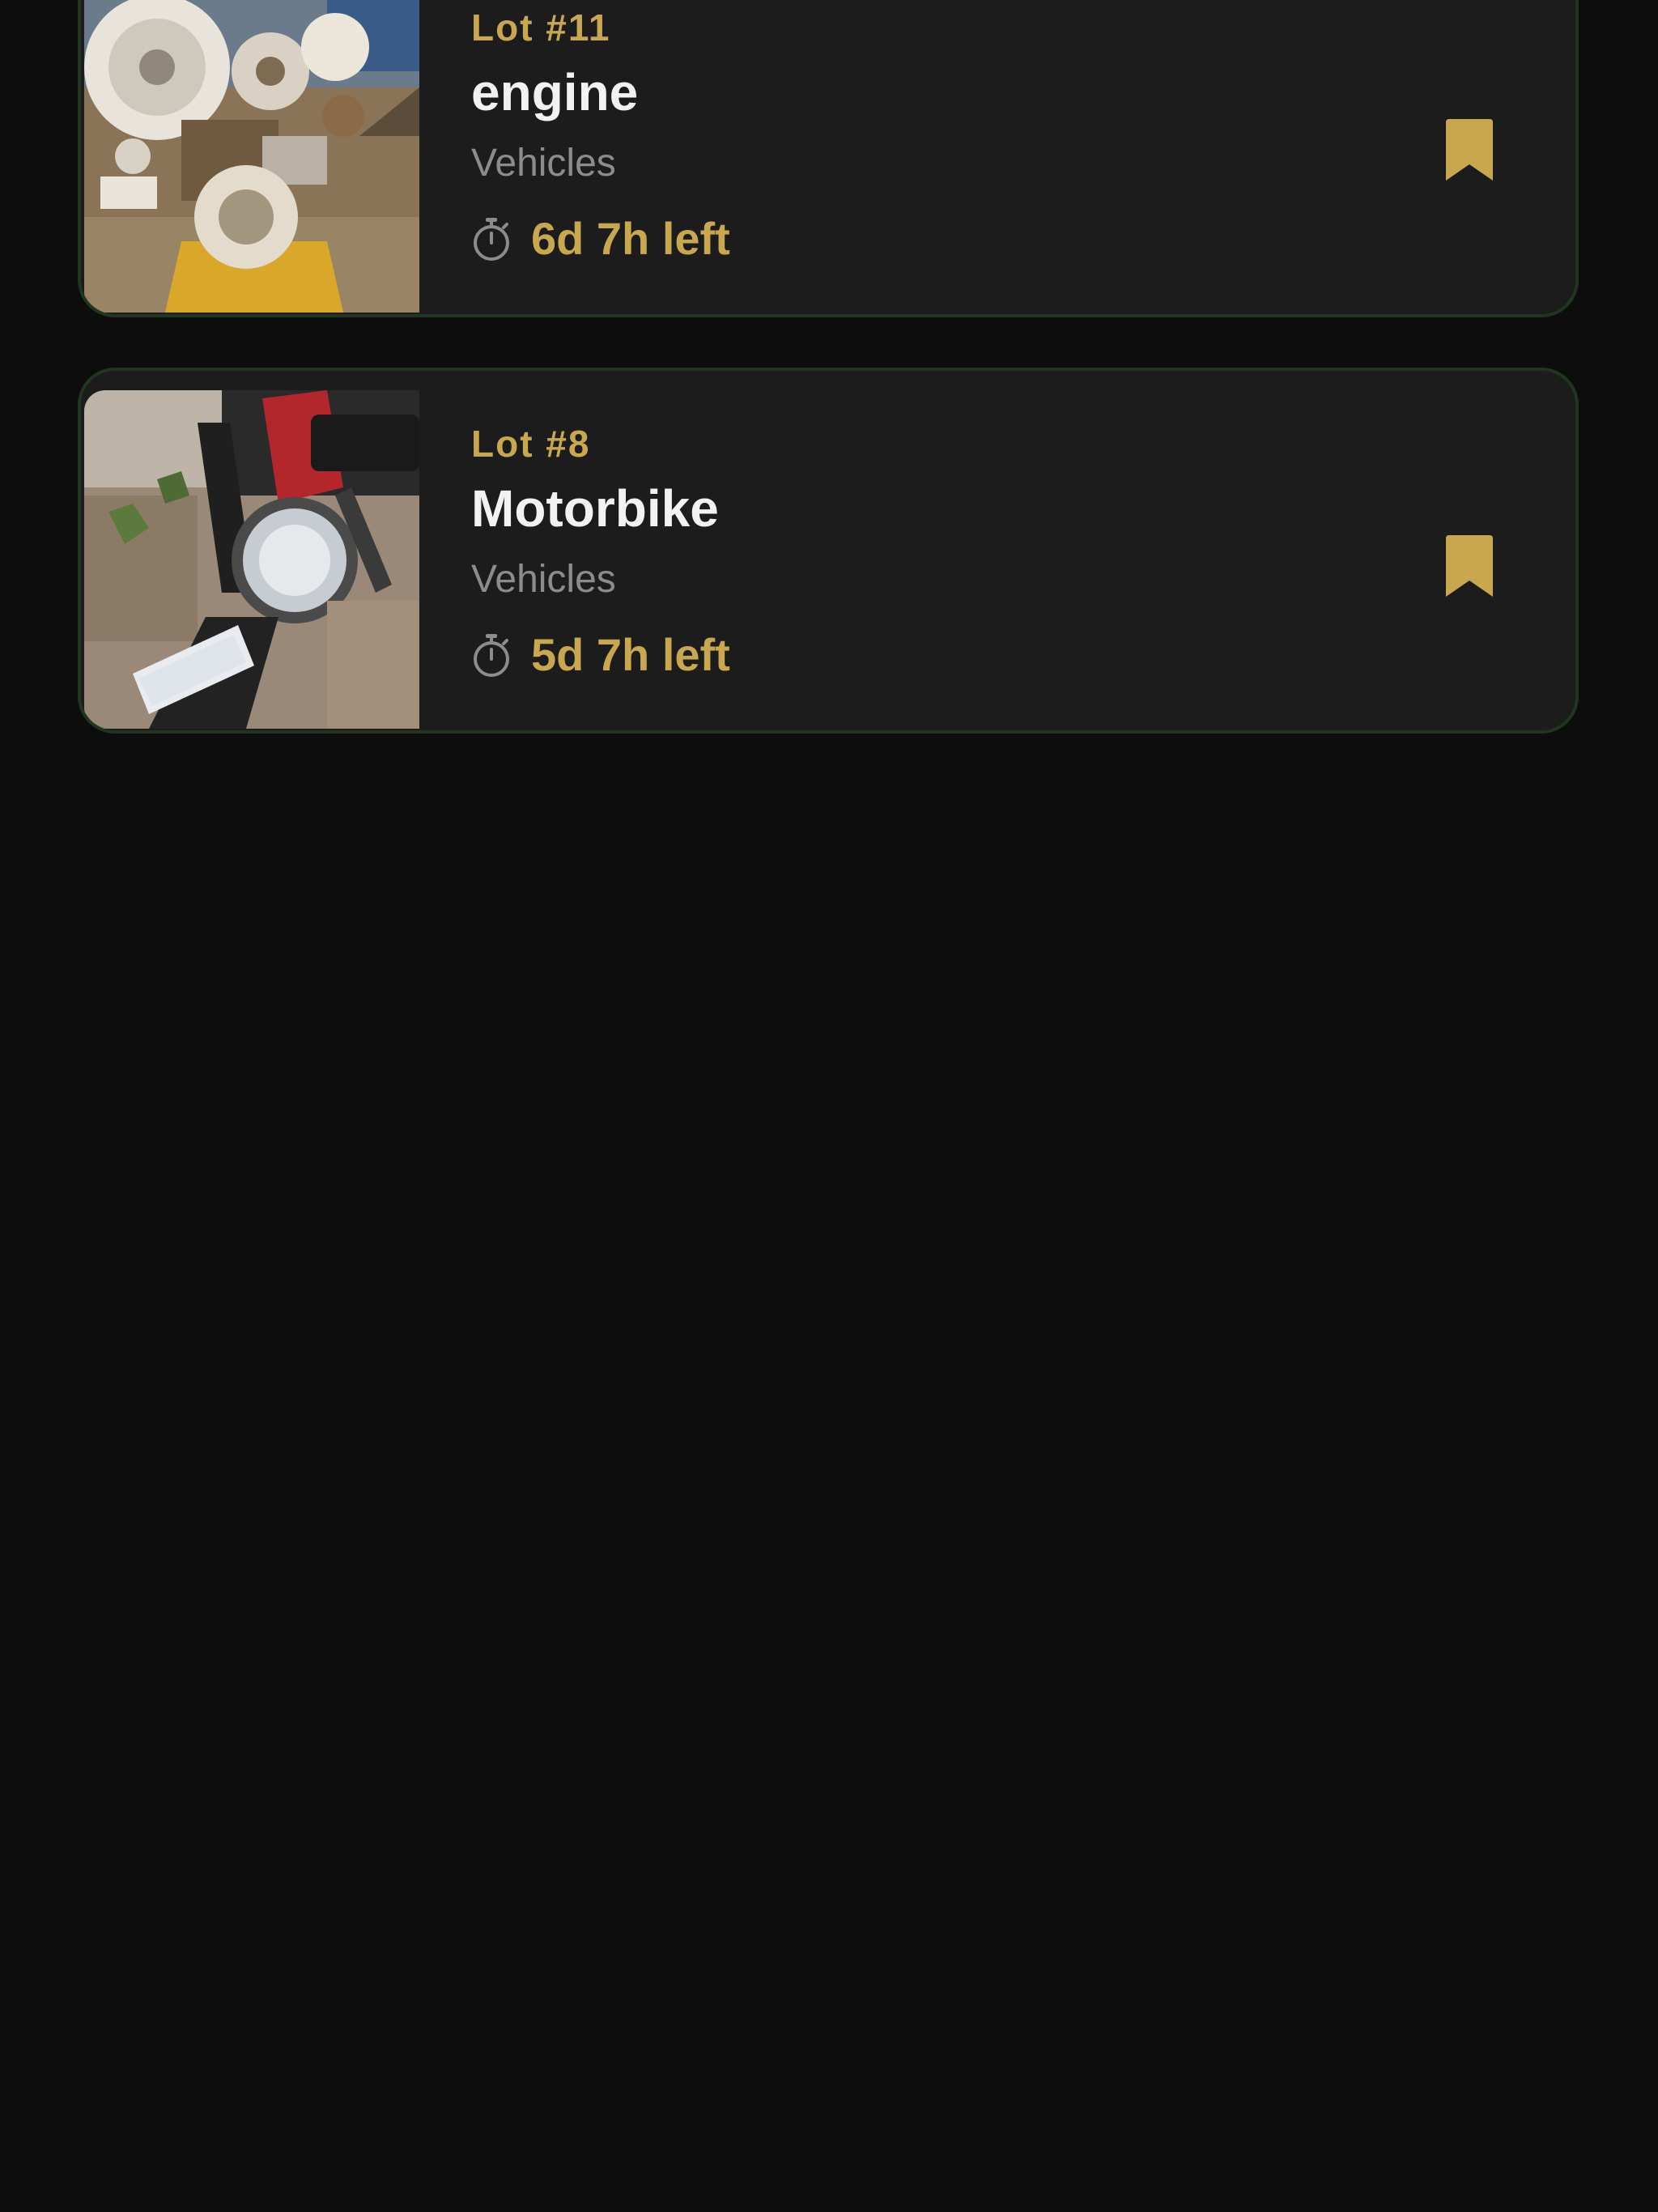 The width and height of the screenshot is (1658, 2212). Describe the element at coordinates (600, 509) in the screenshot. I see `lot-title: Motorbike` at that location.